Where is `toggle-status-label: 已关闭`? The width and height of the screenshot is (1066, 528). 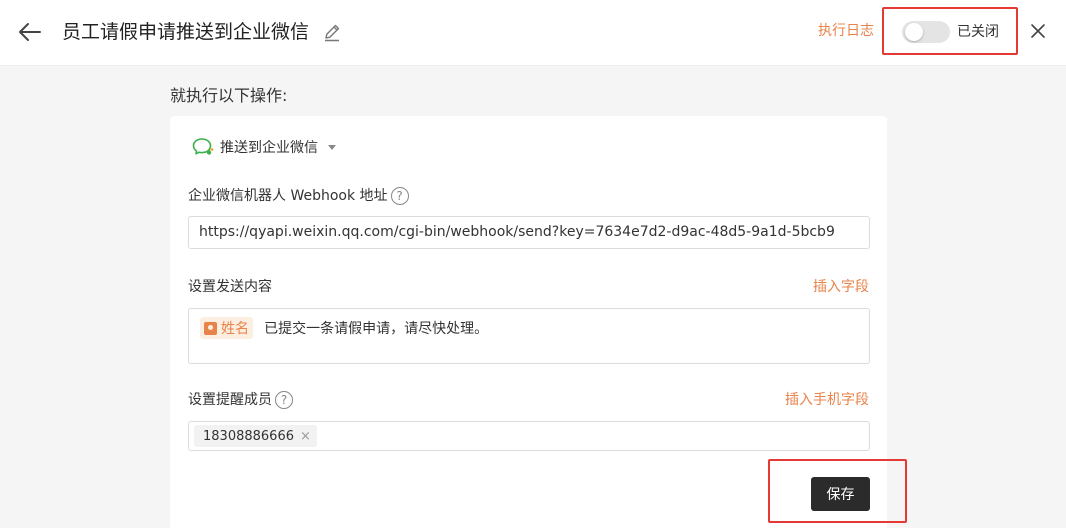 toggle-status-label: 已关闭 is located at coordinates (978, 32).